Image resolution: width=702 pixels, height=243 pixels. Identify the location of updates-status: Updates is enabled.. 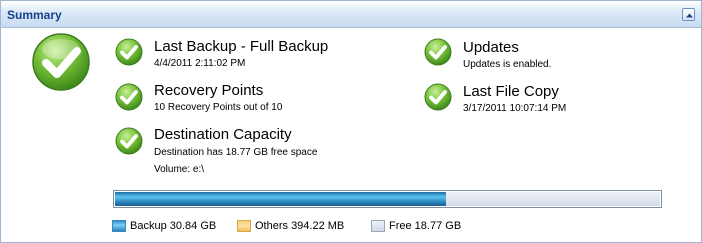
(507, 64).